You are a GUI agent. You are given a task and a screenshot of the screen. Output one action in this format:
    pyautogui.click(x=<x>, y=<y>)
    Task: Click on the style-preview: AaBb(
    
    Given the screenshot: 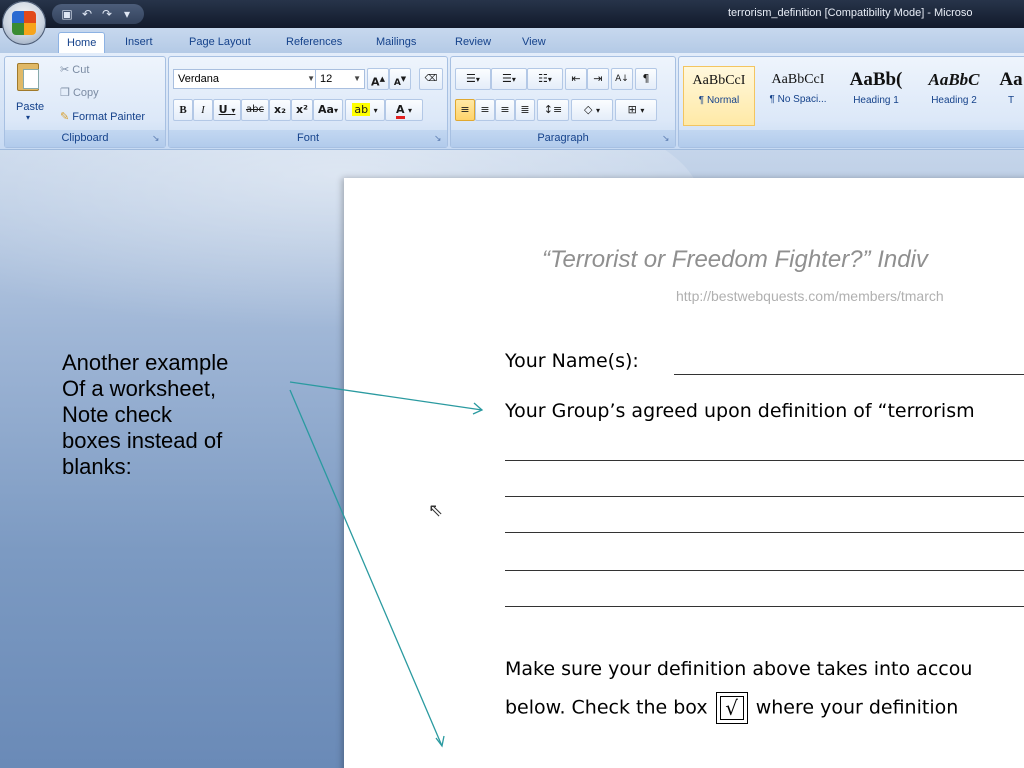 What is the action you would take?
    pyautogui.click(x=876, y=79)
    